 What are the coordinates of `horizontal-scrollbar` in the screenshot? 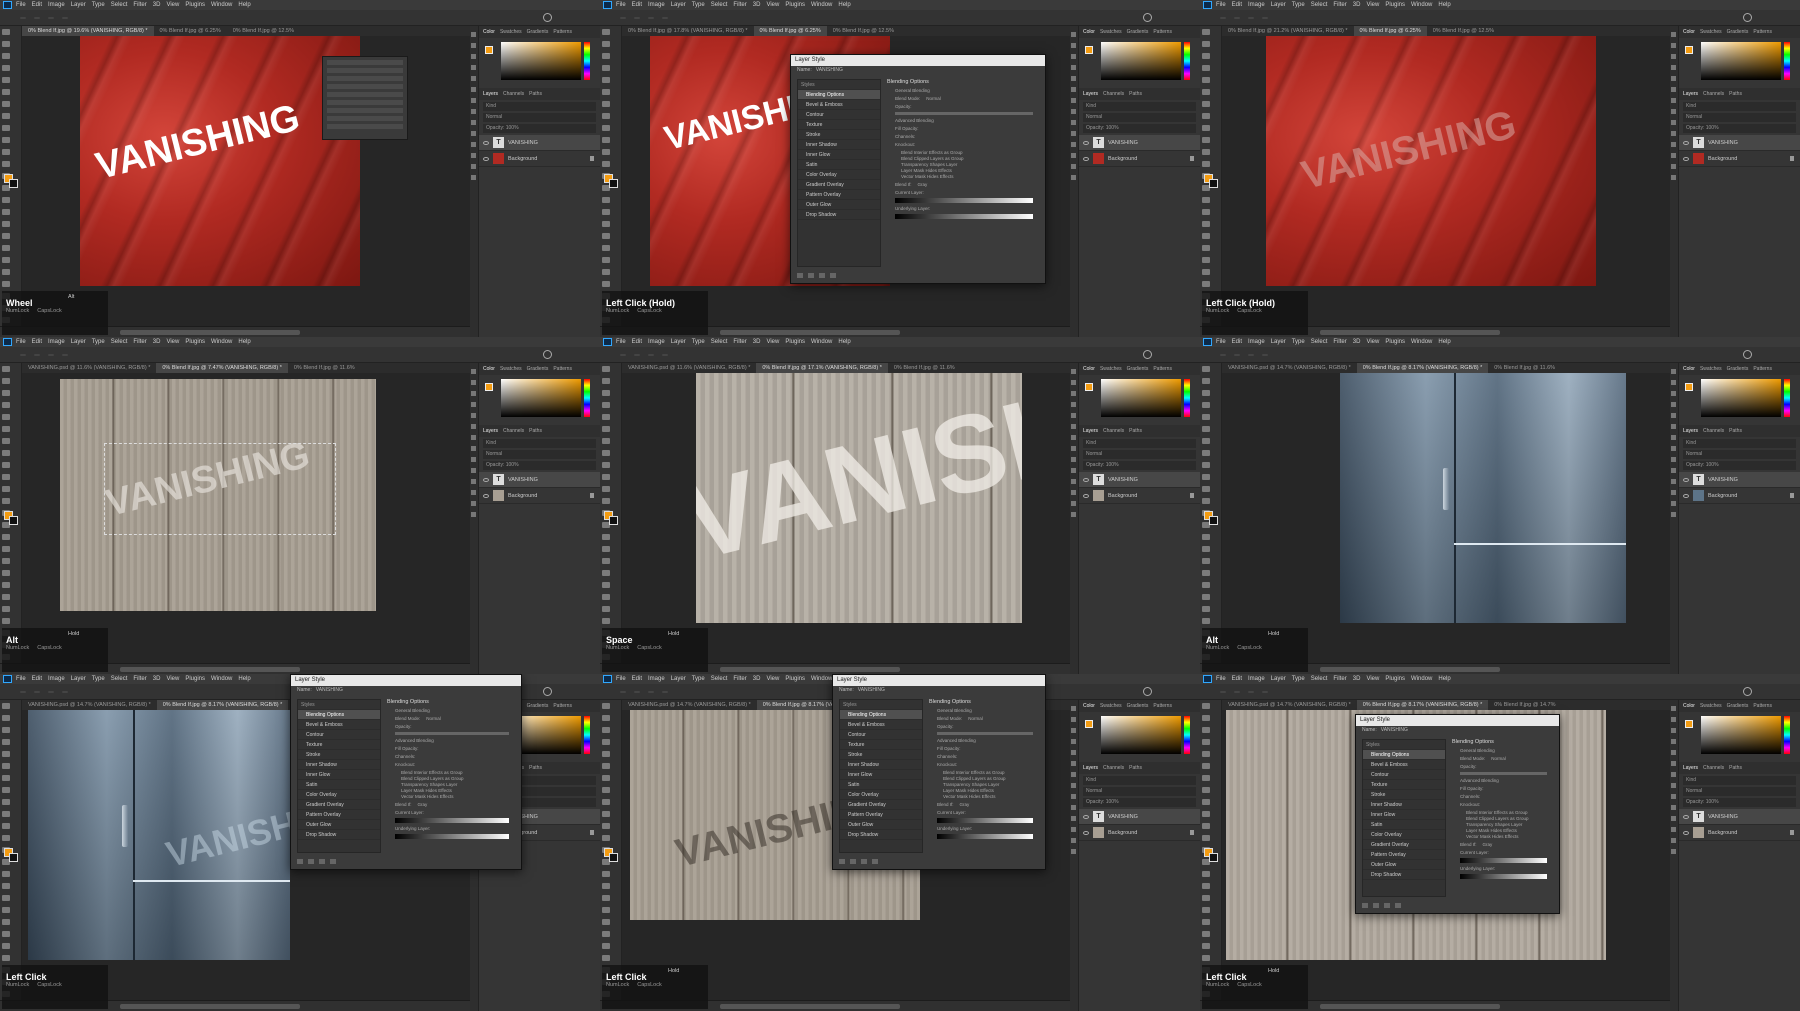 It's located at (1410, 669).